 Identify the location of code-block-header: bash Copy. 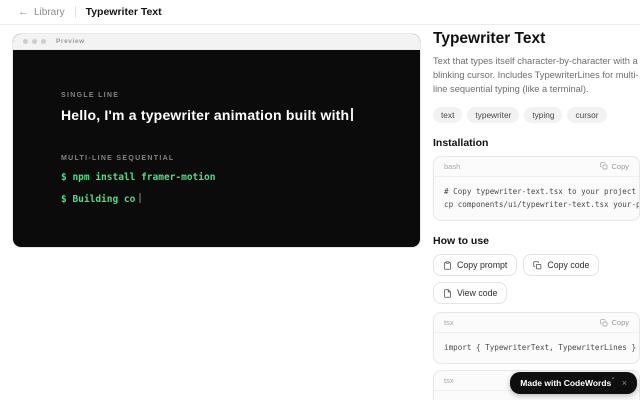
(536, 167).